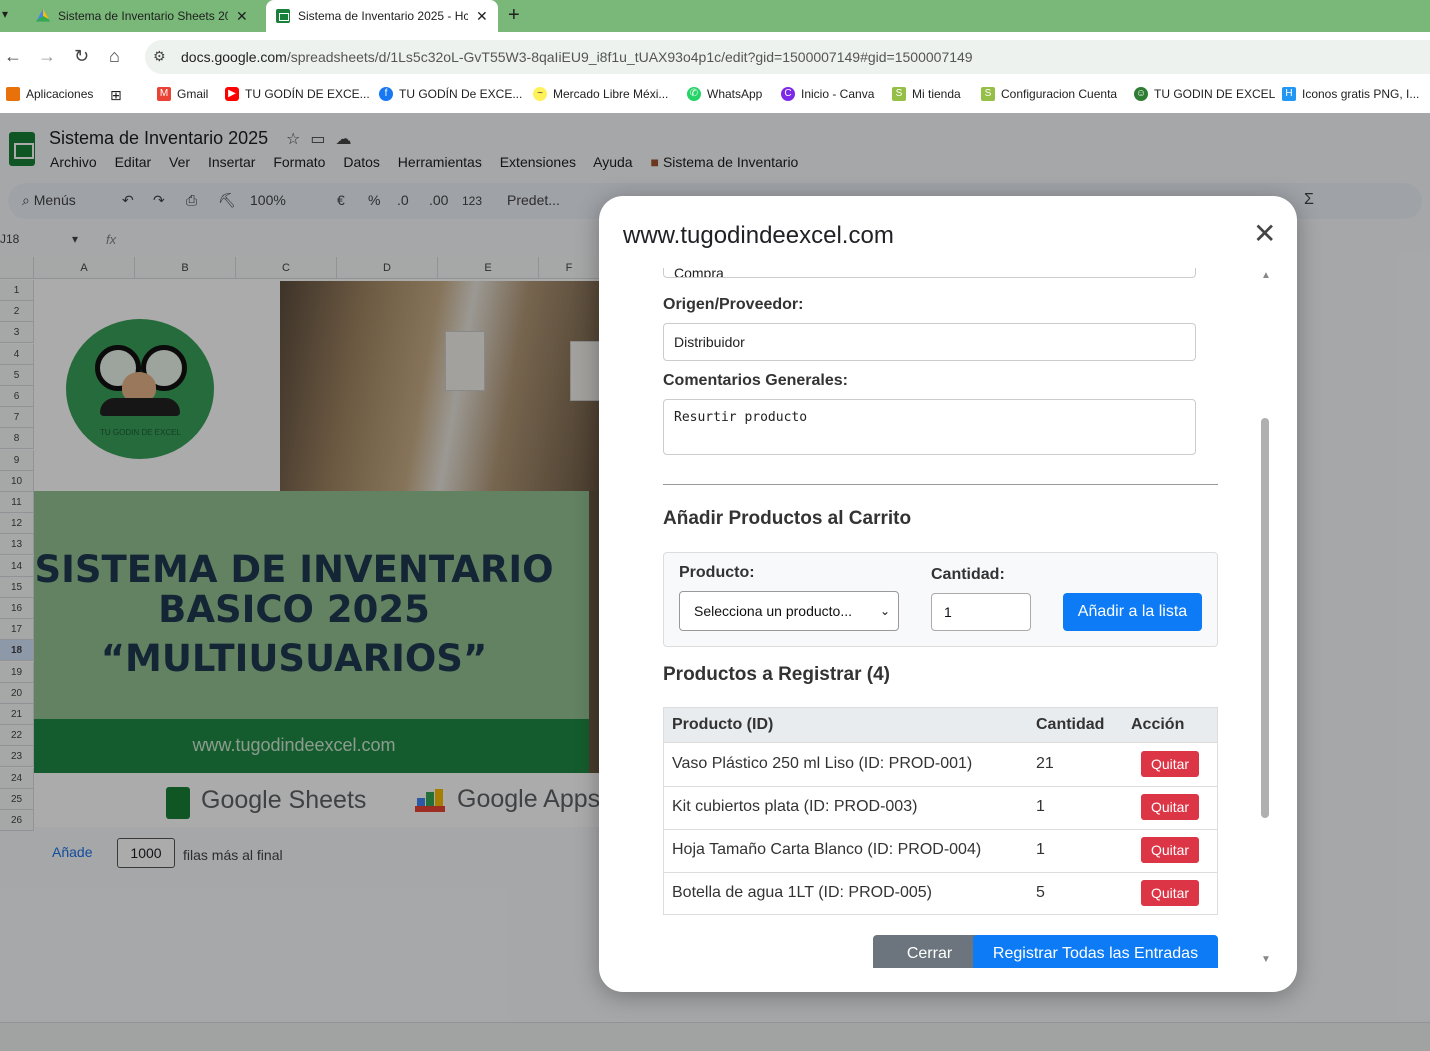  Describe the element at coordinates (43, 15) in the screenshot. I see `drive-icon` at that location.